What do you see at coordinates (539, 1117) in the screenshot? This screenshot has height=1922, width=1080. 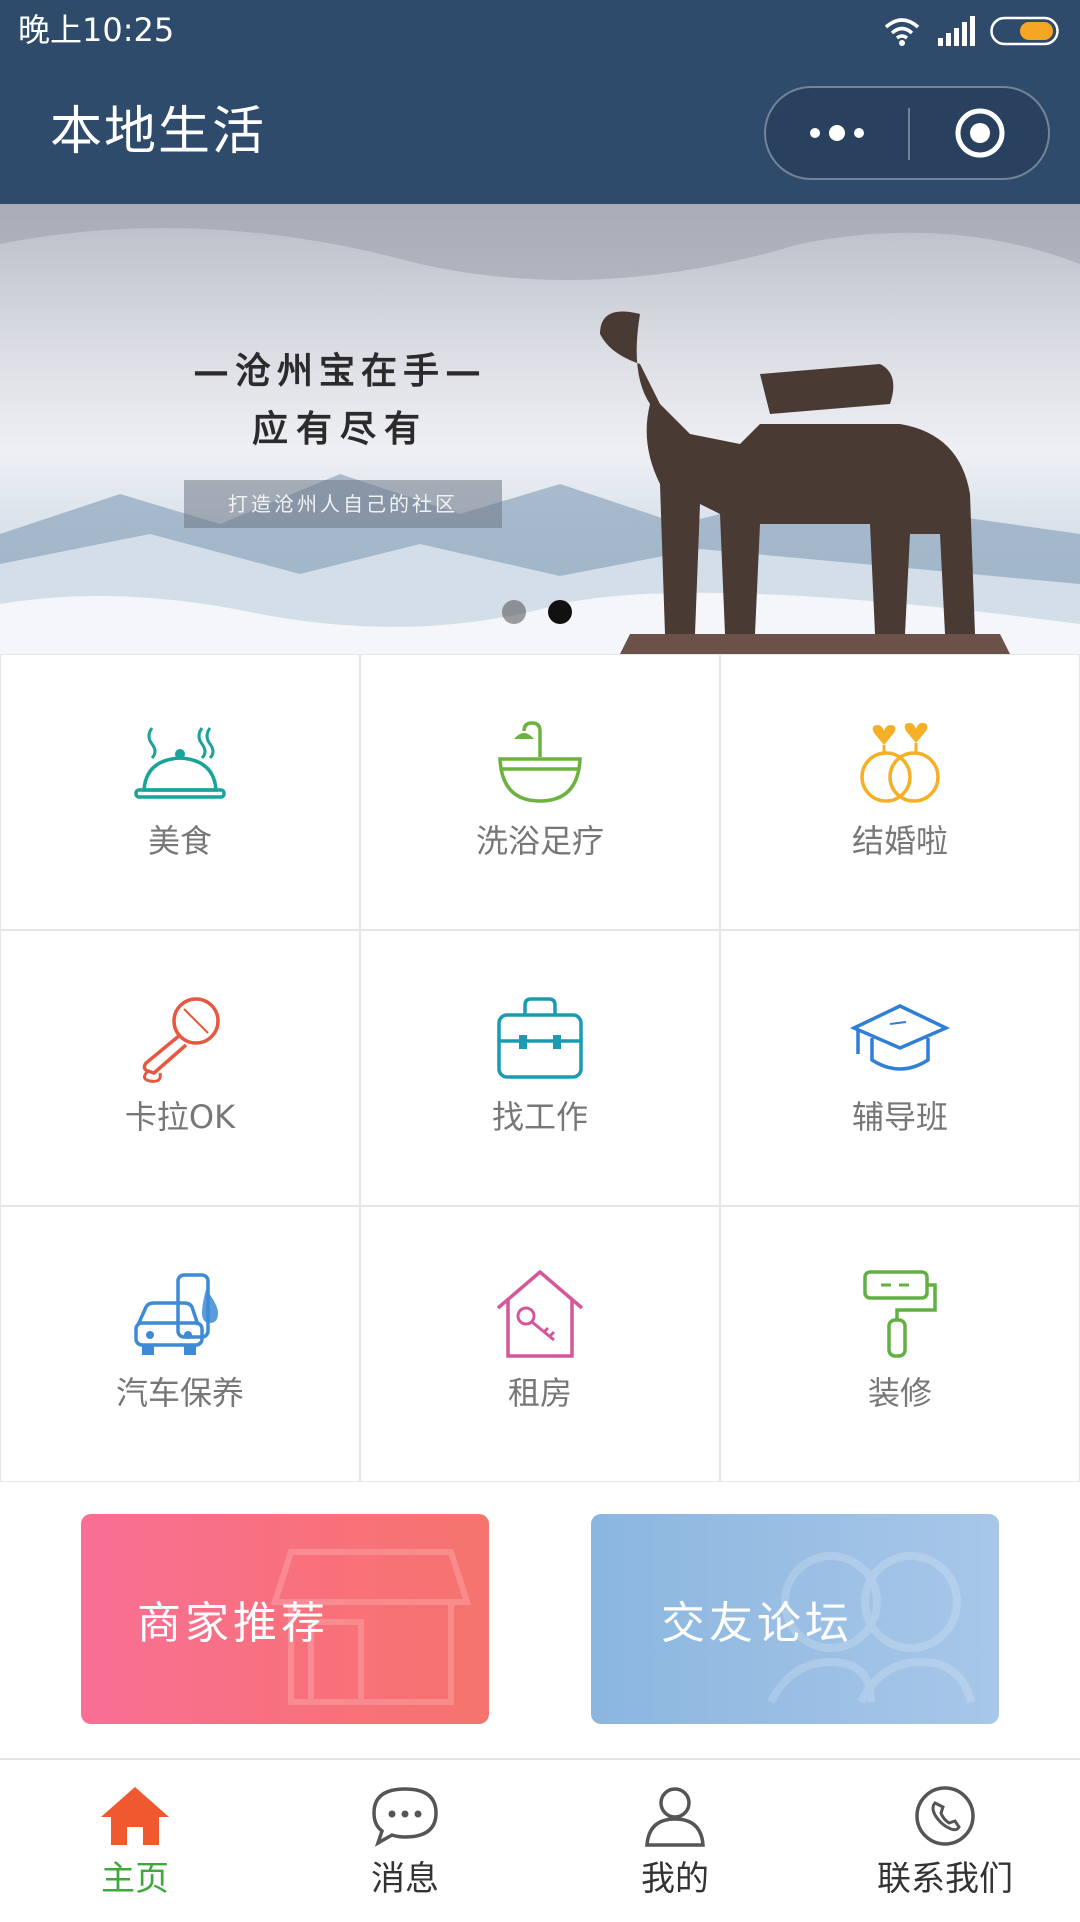 I see `category-label: 找工作` at bounding box center [539, 1117].